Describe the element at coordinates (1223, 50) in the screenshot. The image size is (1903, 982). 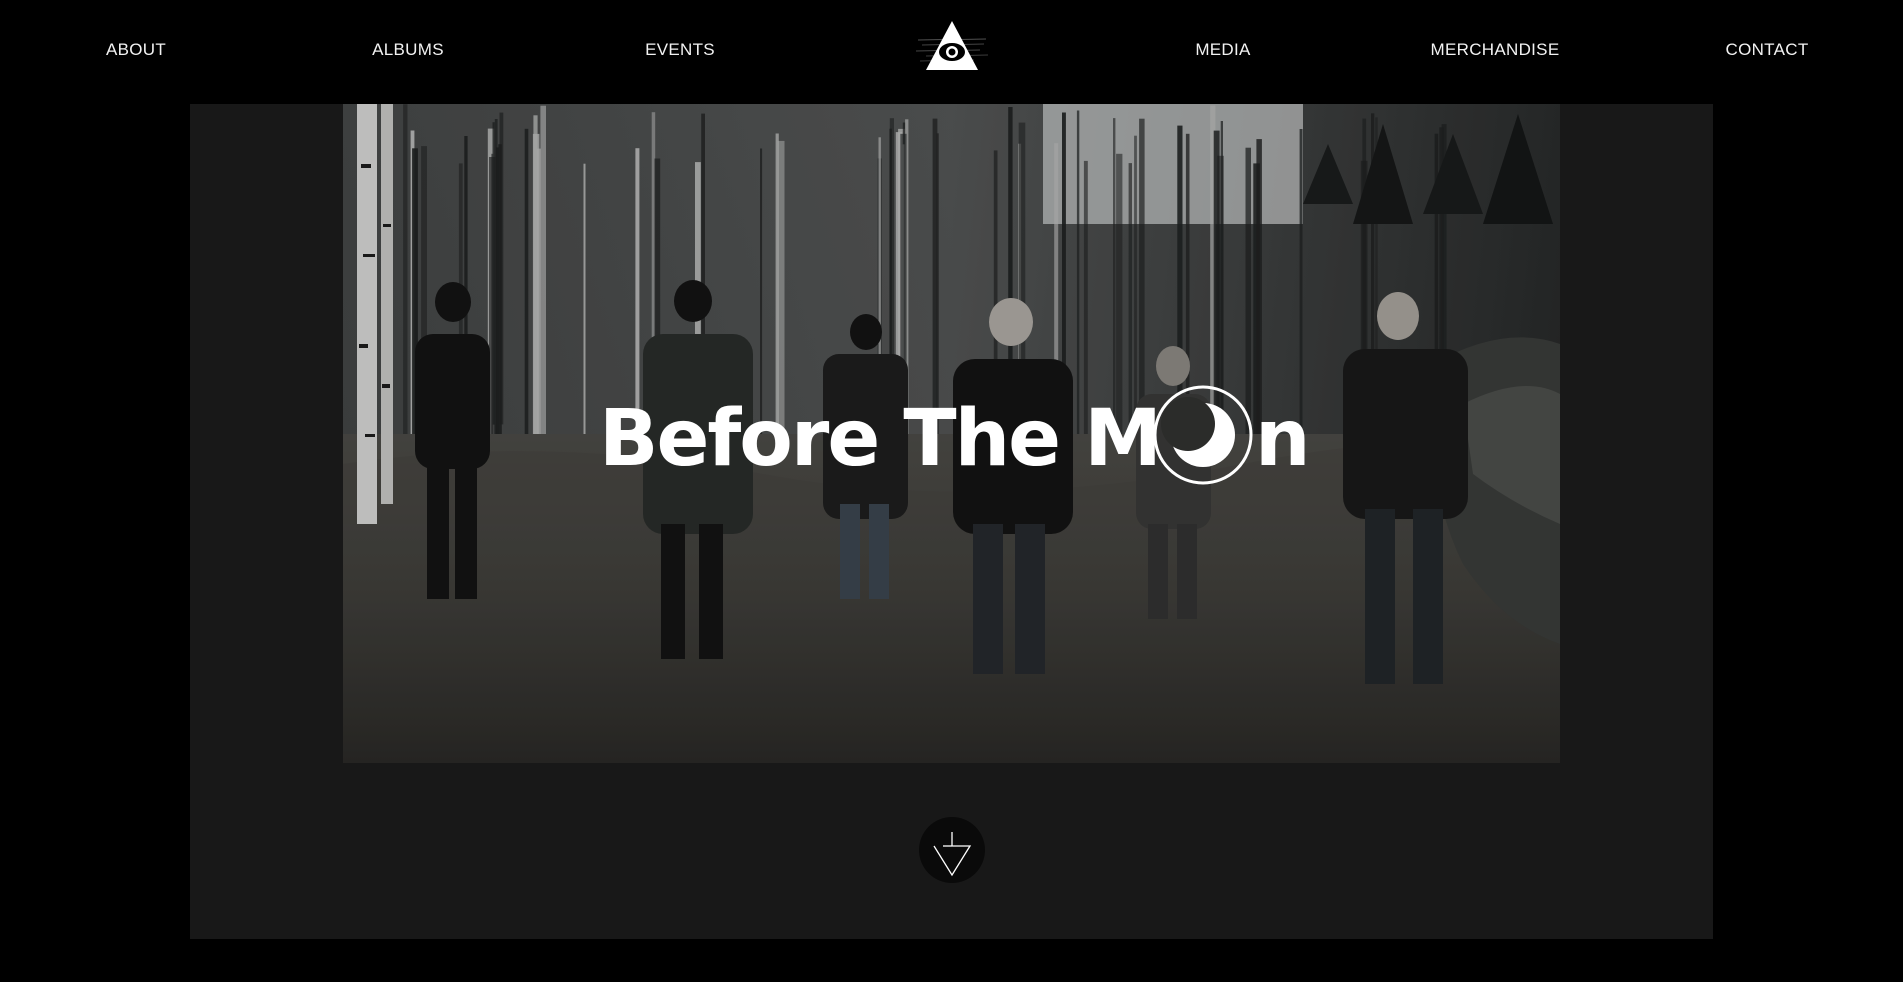
I see `nav-media: MEDIA` at that location.